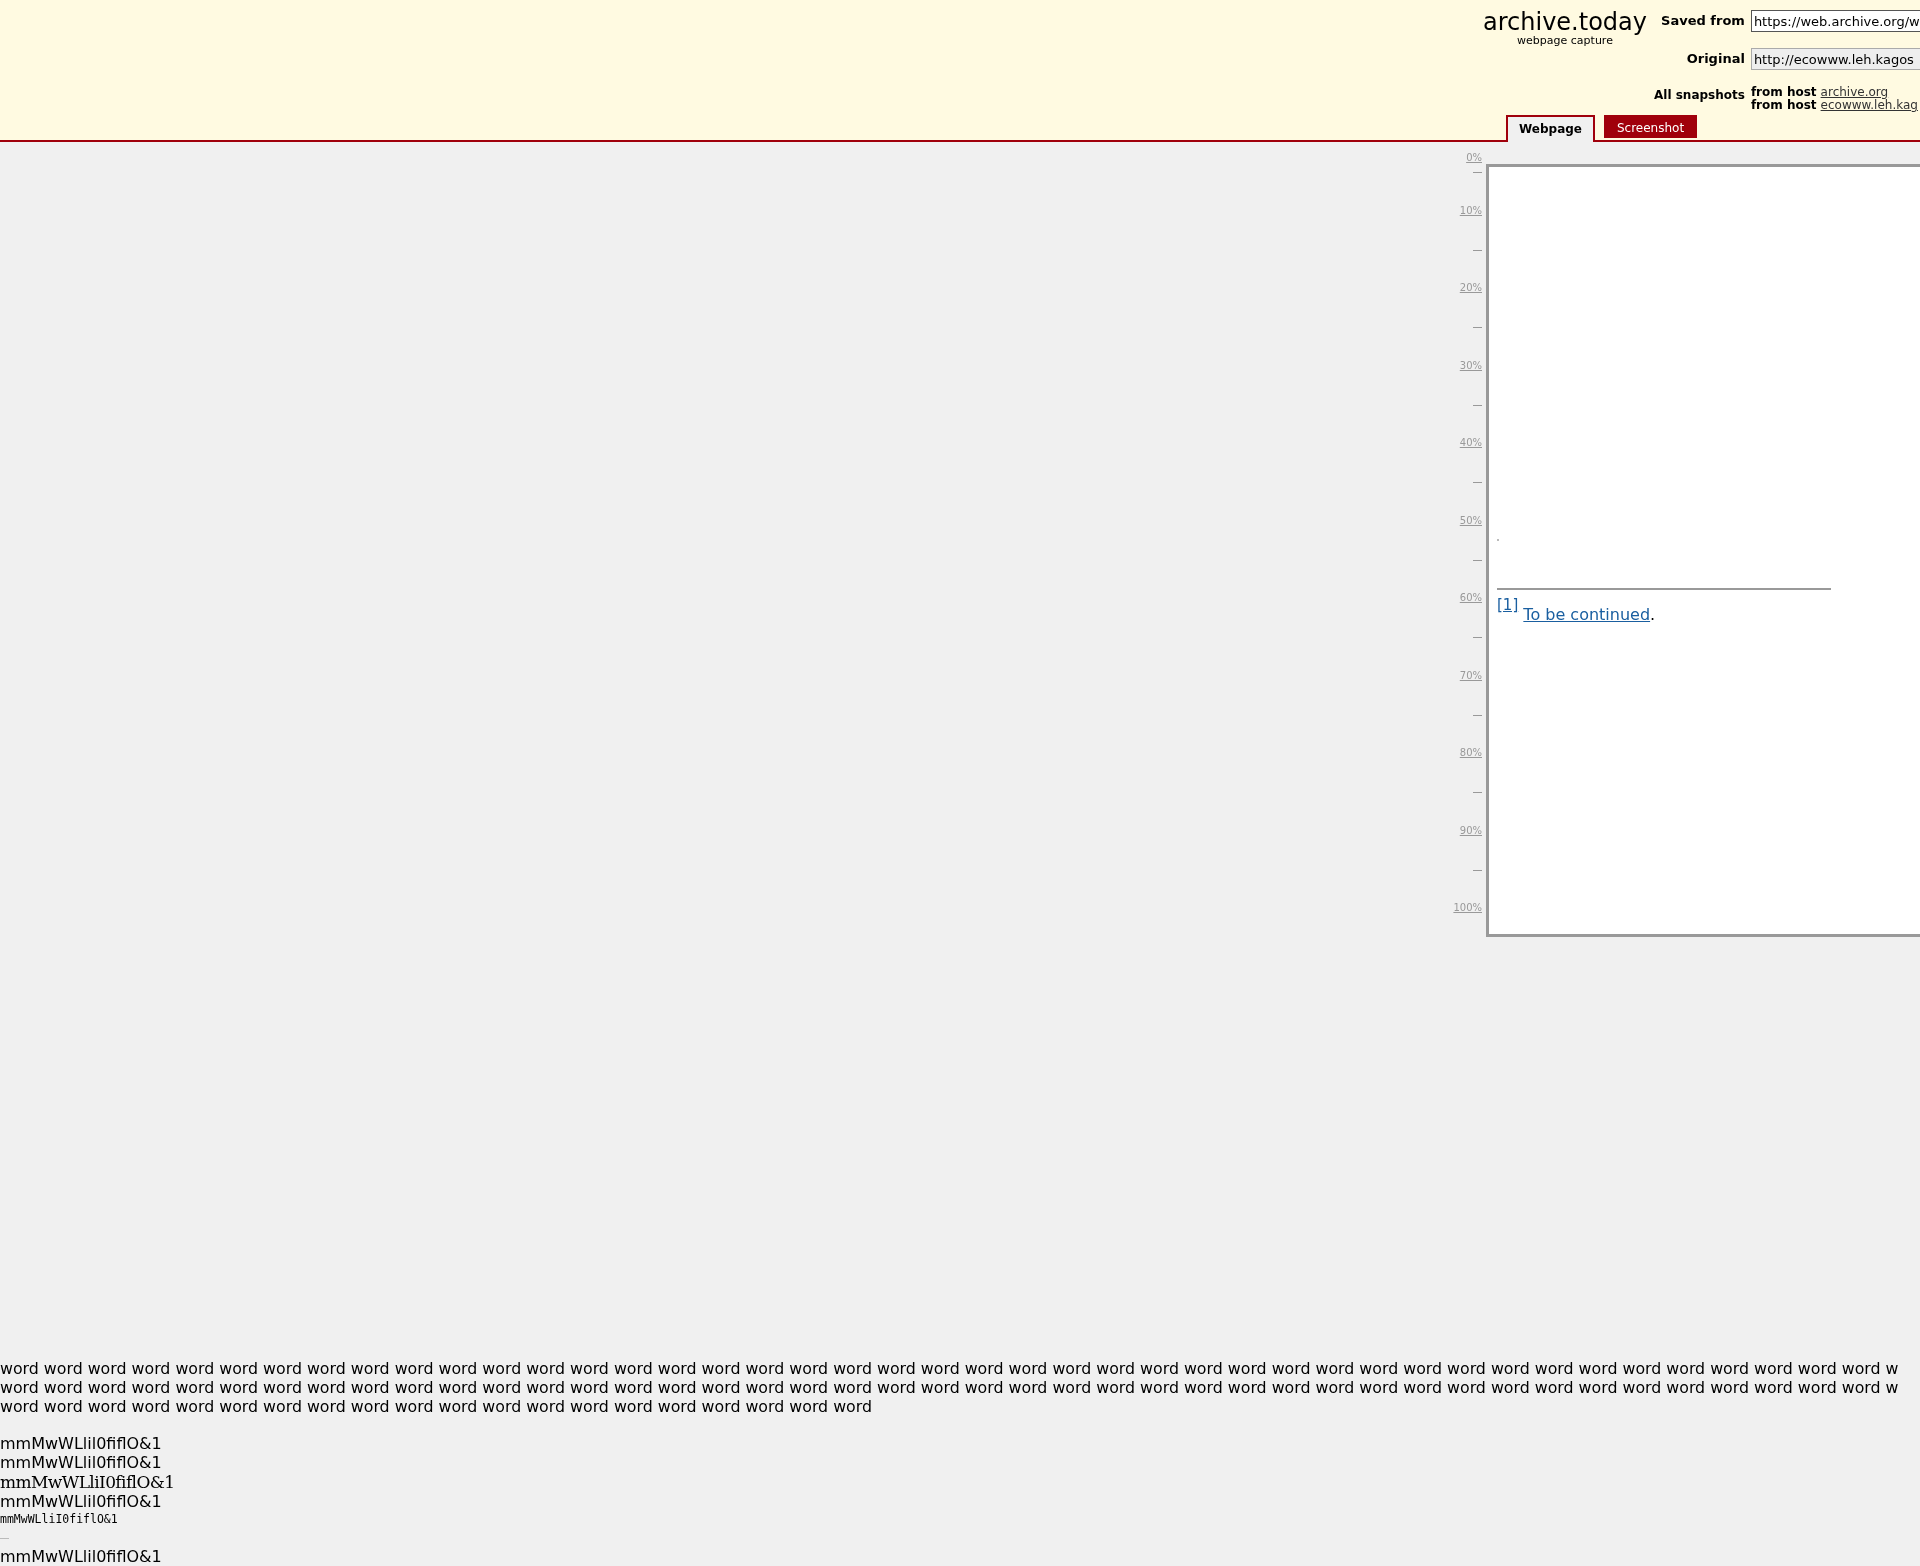  Describe the element at coordinates (1470, 288) in the screenshot. I see `scroll-position-link: 20%` at that location.